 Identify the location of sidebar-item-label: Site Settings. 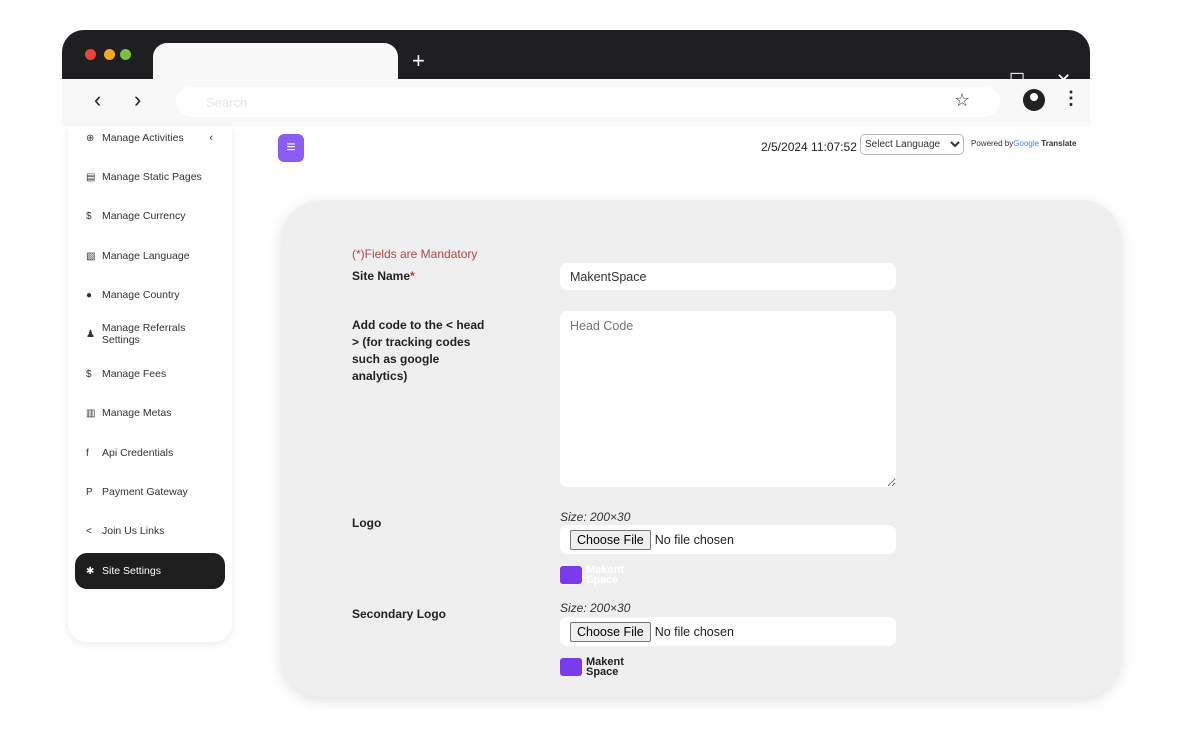
(131, 571).